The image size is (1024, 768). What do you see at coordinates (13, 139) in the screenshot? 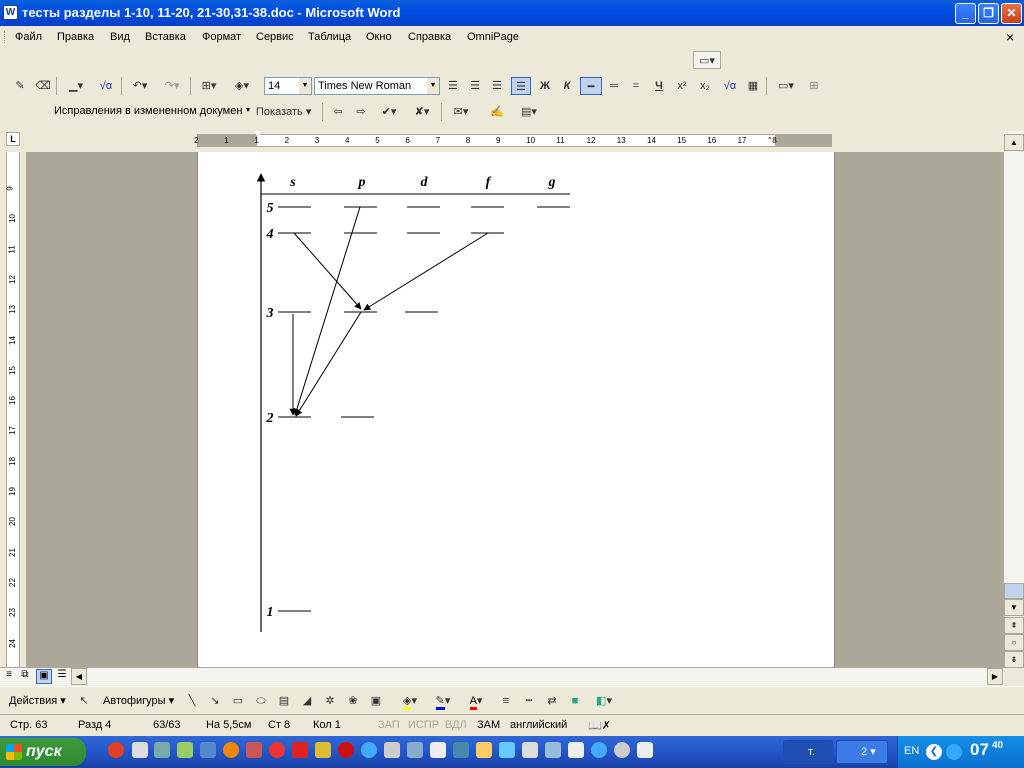
I see `tab-selector: L` at bounding box center [13, 139].